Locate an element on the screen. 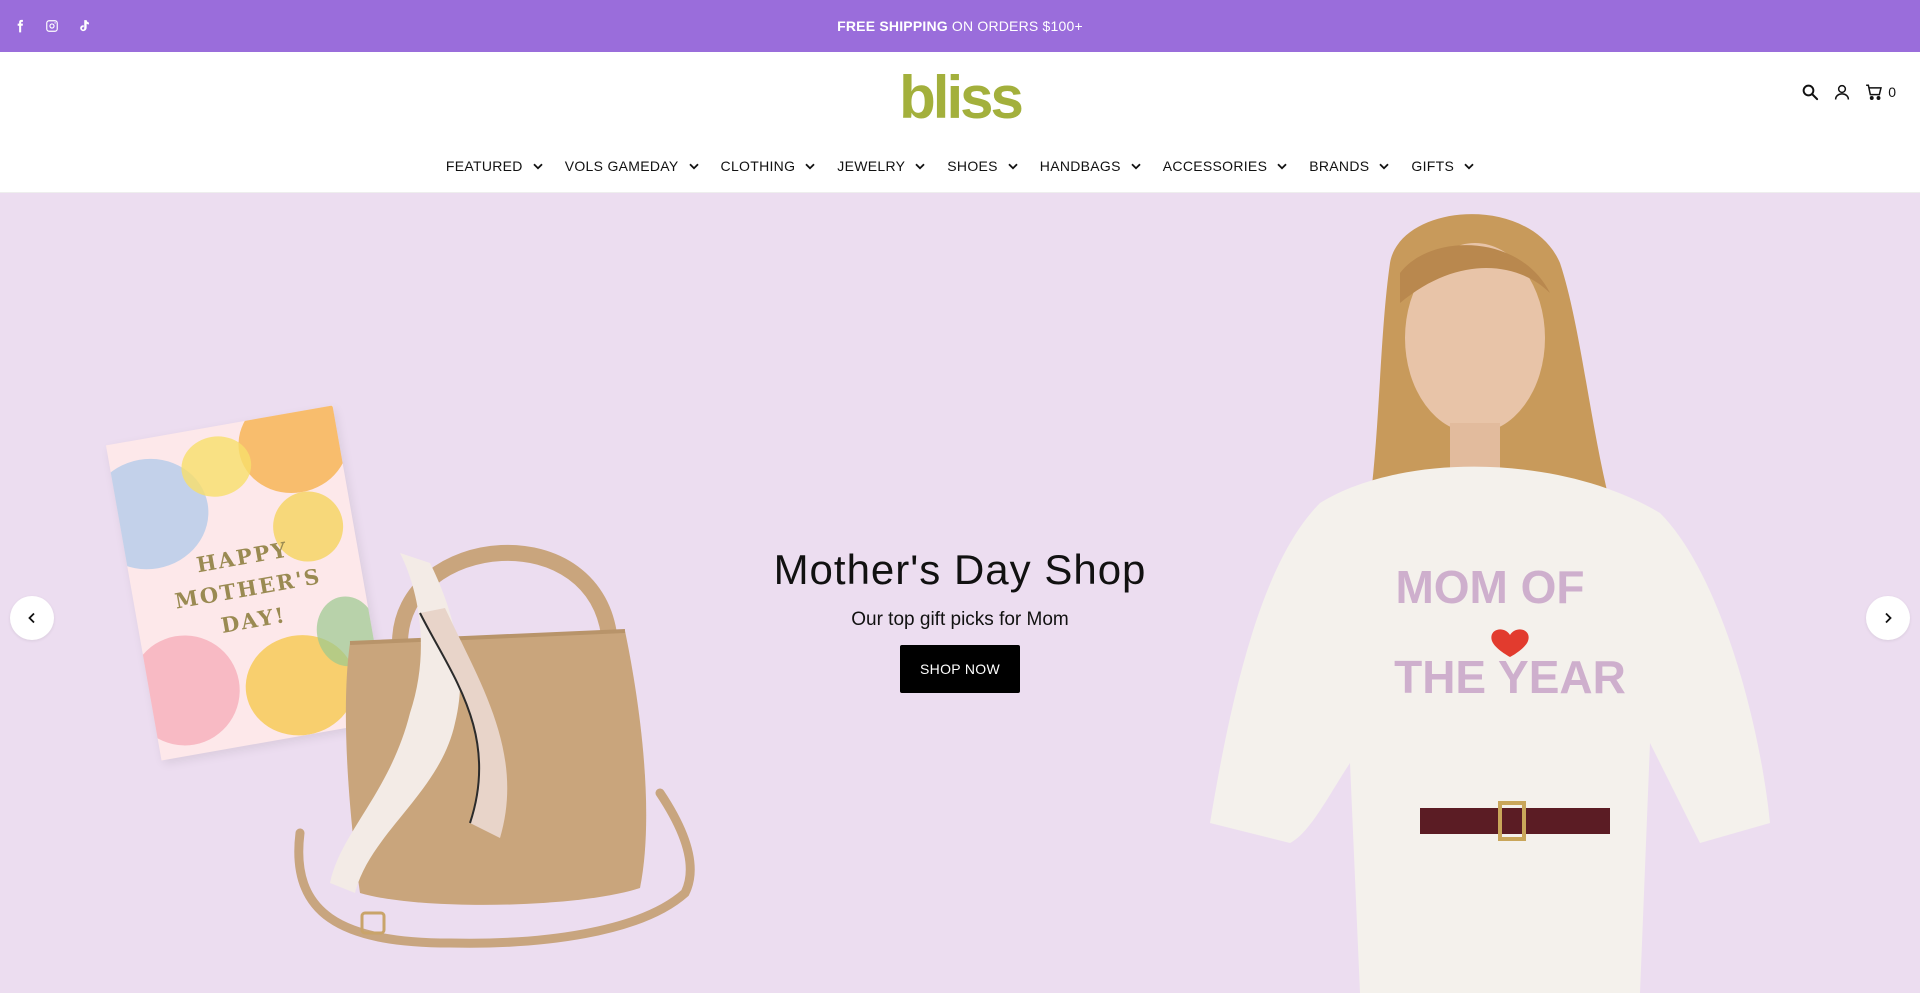 This screenshot has height=993, width=1920. nav-item-clothing: CLOTHING is located at coordinates (768, 166).